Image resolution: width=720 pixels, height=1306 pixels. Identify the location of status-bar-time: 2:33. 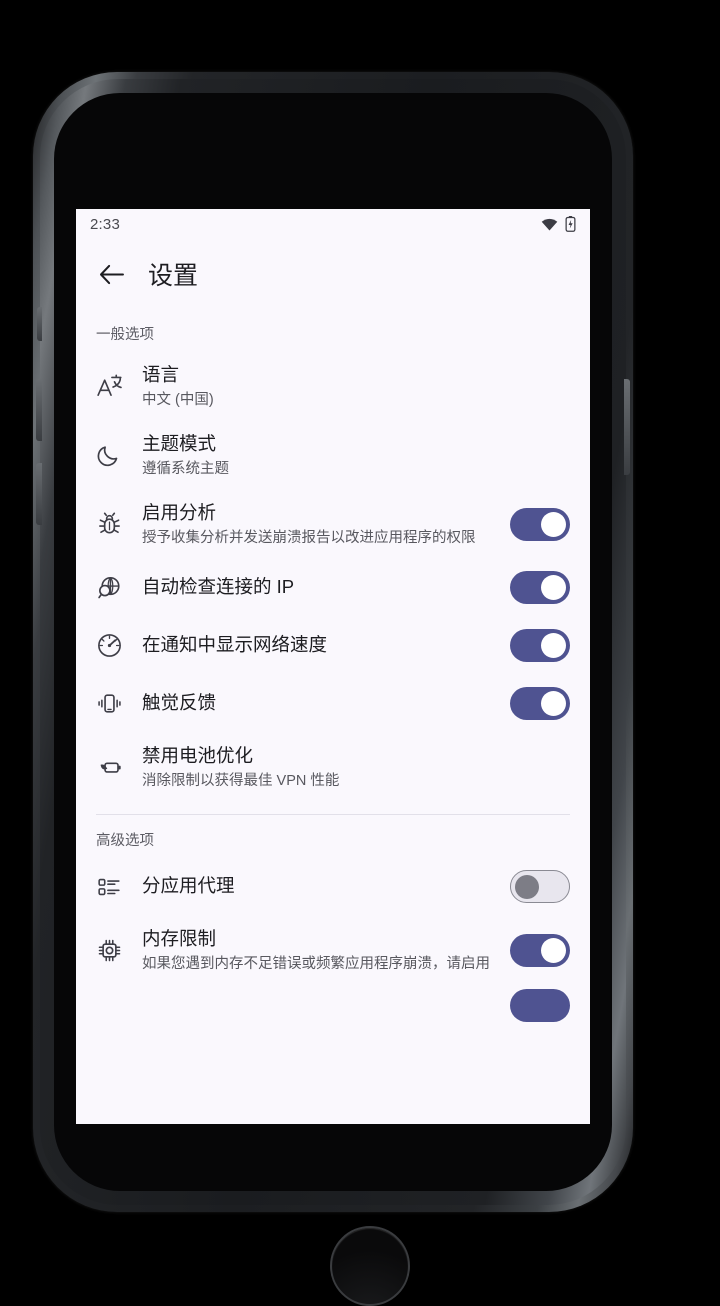
(105, 224).